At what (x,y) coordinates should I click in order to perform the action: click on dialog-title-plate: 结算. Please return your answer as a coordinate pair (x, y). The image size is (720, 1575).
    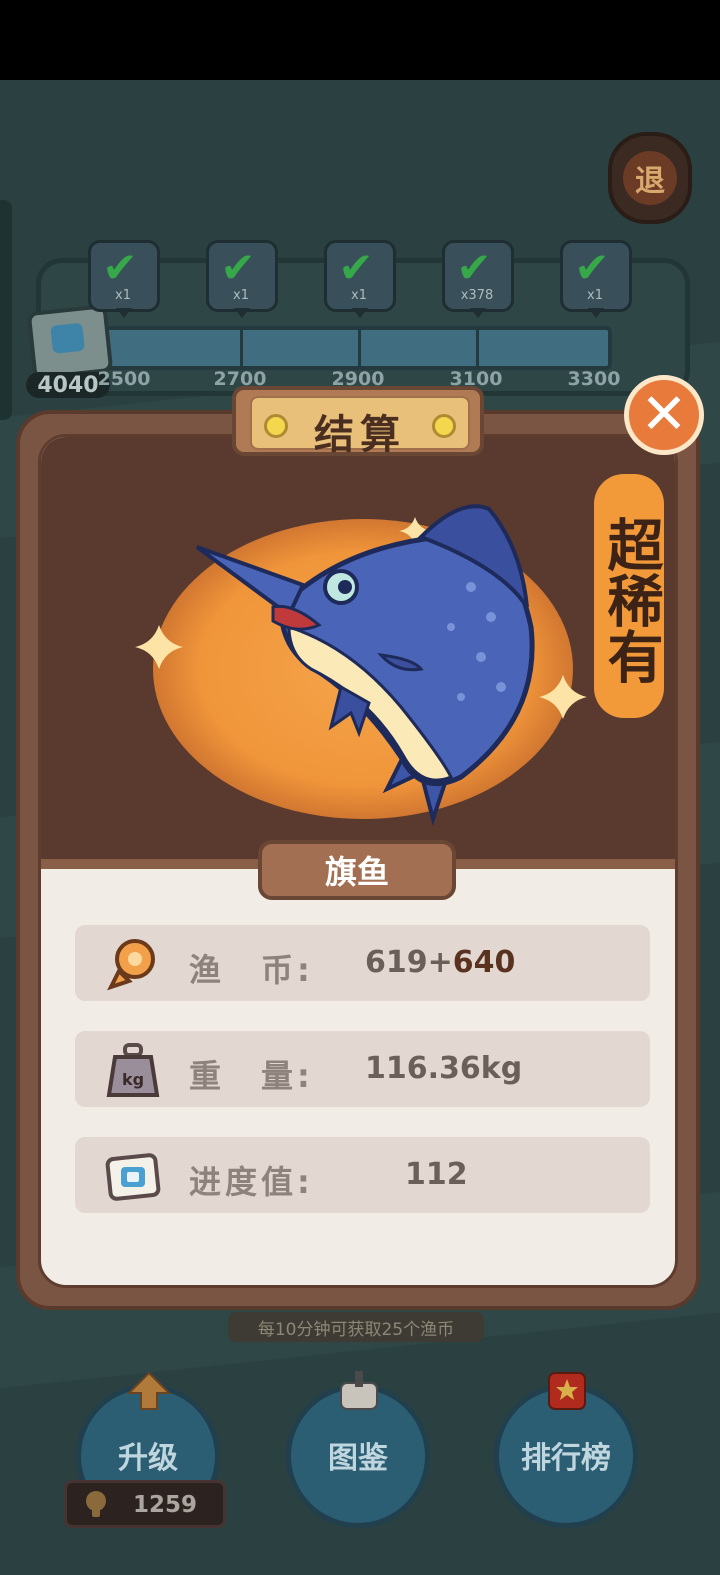
    Looking at the image, I should click on (358, 422).